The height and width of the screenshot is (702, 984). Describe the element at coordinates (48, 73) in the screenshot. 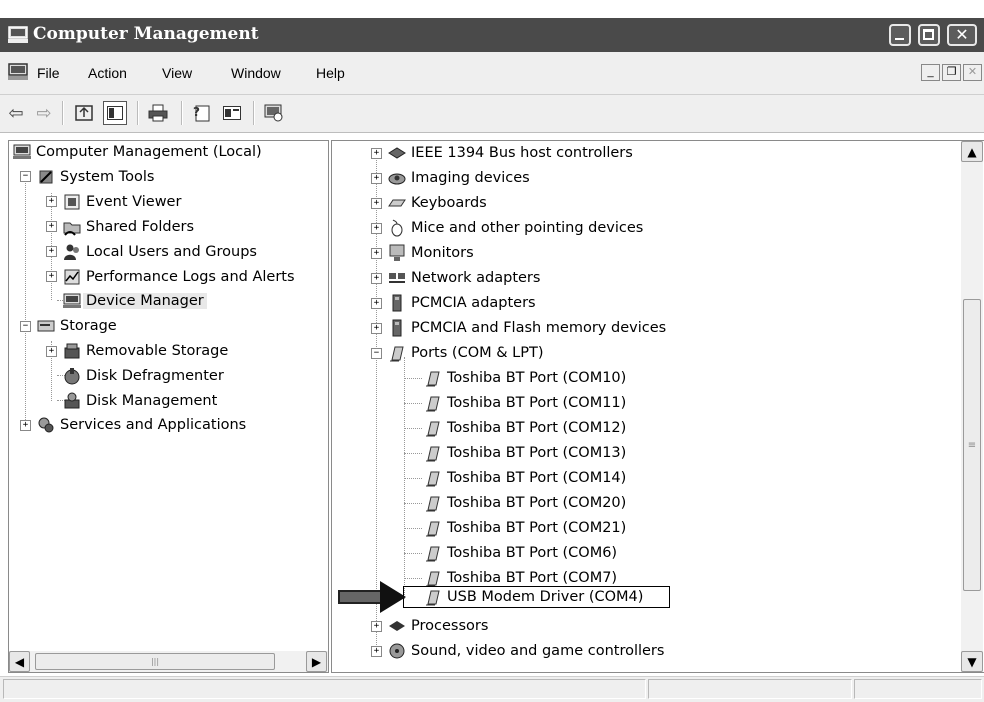

I see `menu-file: File` at that location.